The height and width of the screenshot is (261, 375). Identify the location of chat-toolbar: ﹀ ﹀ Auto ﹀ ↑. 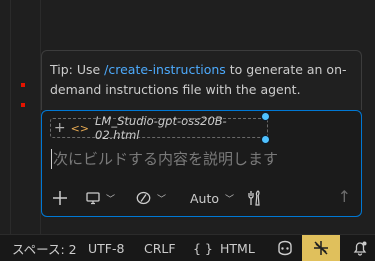
(201, 198).